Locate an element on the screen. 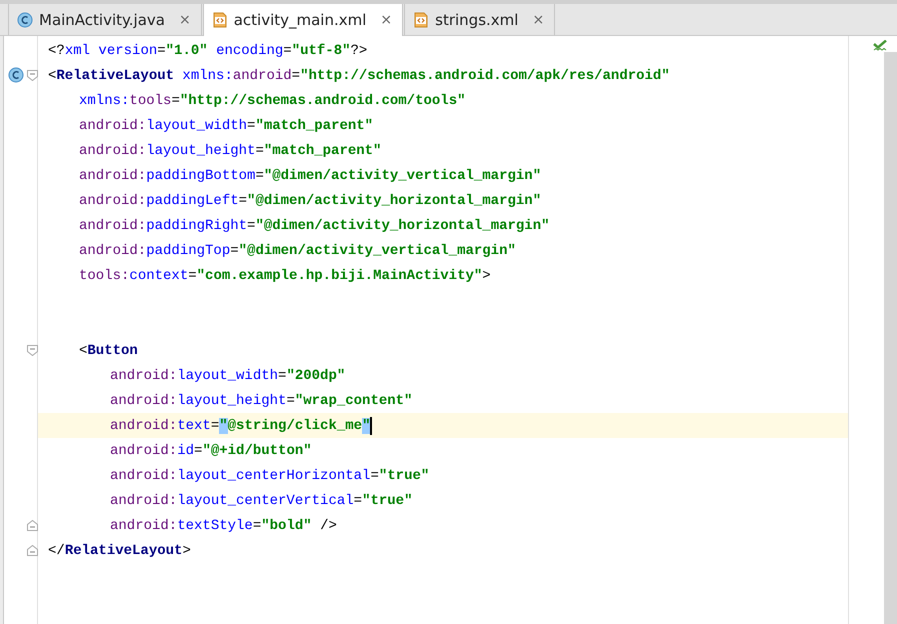 The height and width of the screenshot is (624, 897). editor-tab: MainActivity.java × is located at coordinates (105, 19).